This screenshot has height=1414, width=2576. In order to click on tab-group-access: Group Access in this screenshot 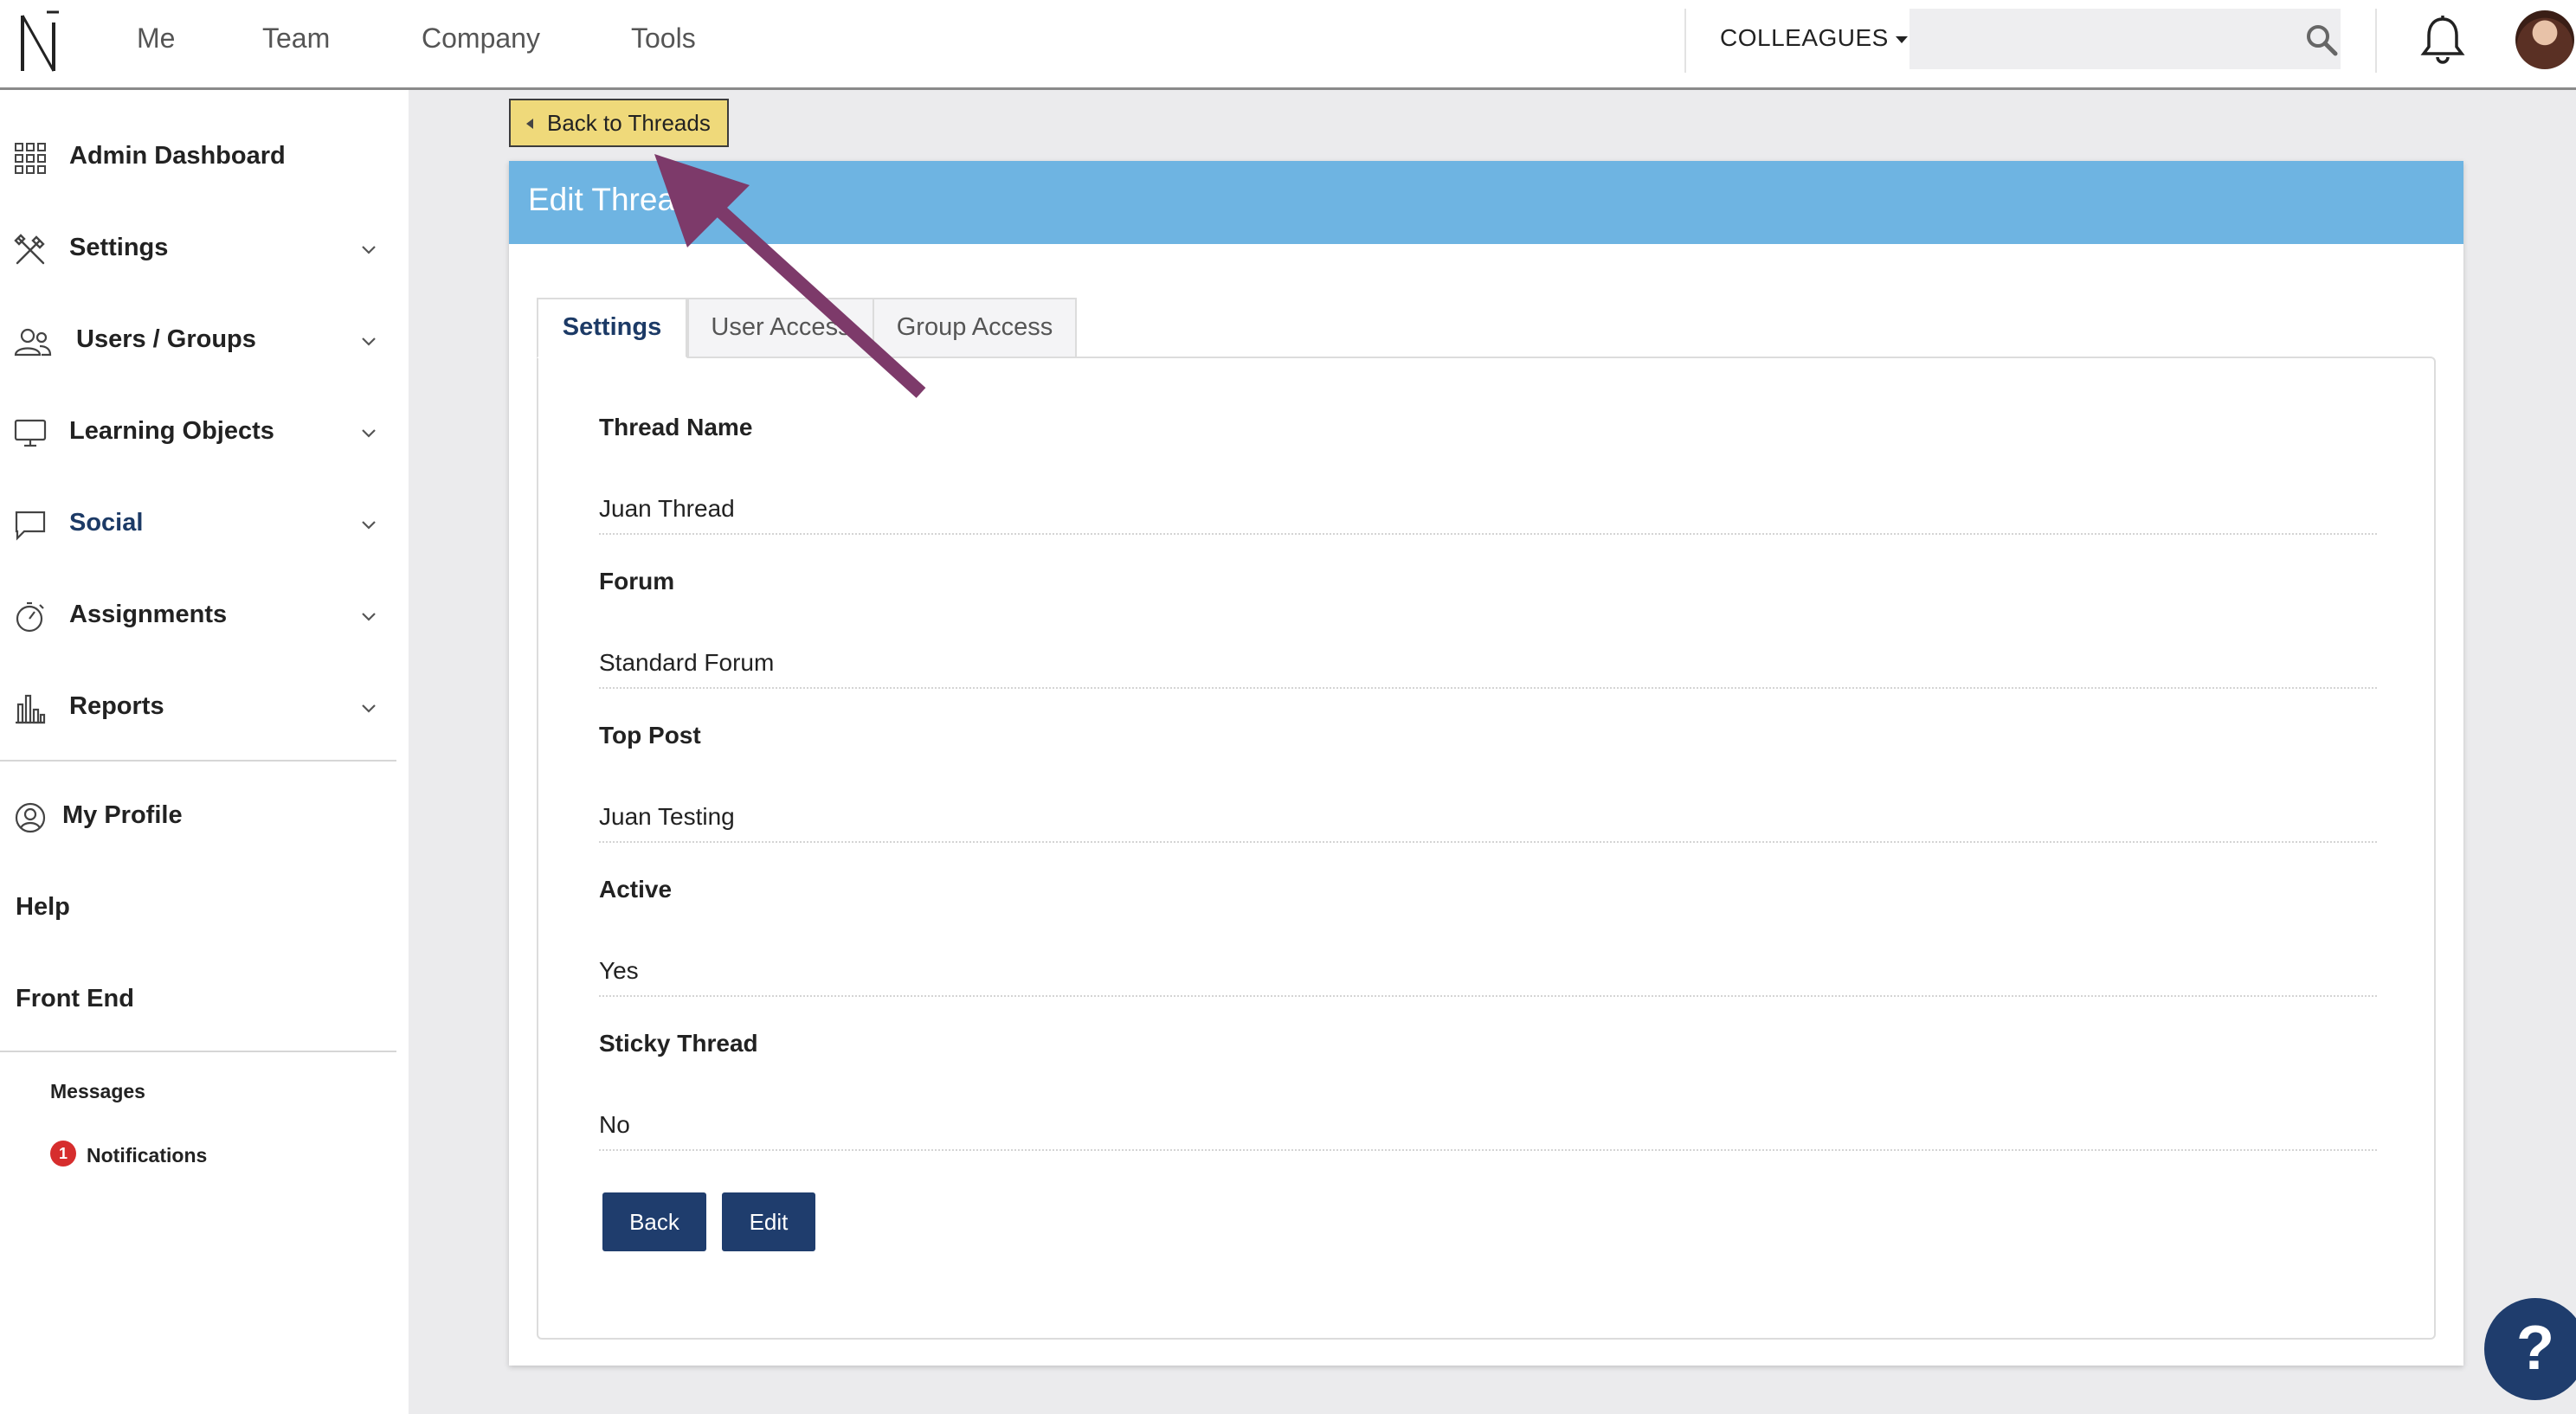, I will do `click(975, 328)`.